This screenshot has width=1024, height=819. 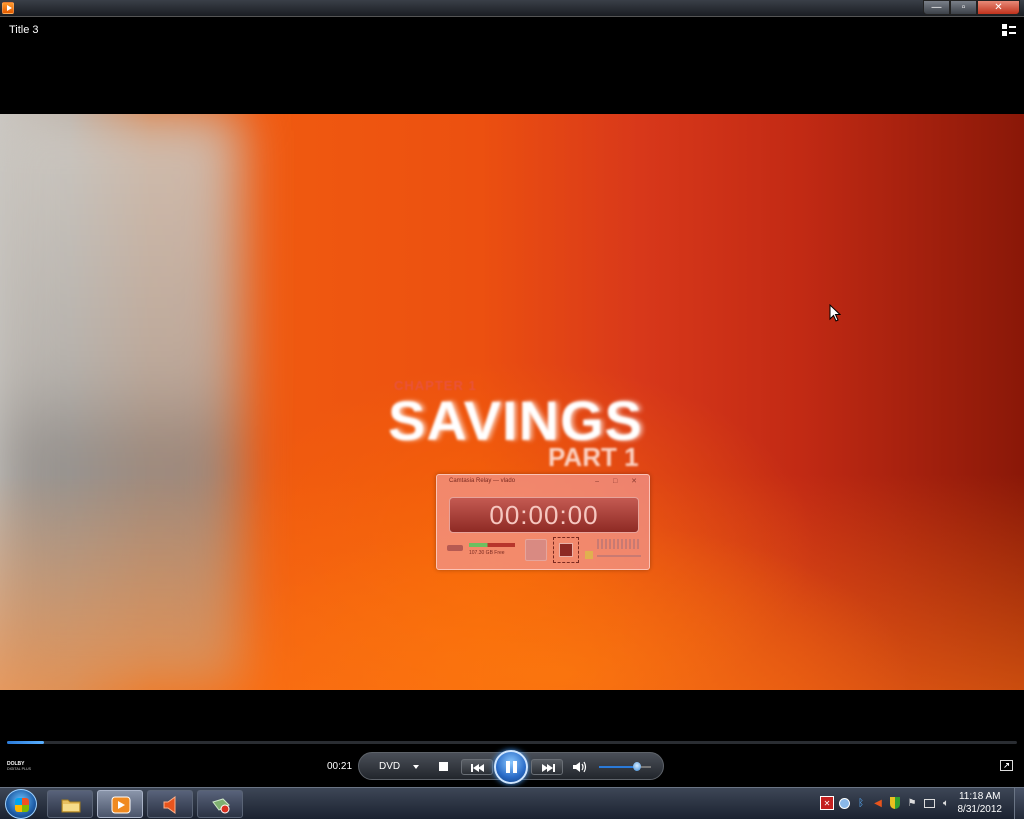 I want to click on media-player-app-icon, so click(x=8, y=8).